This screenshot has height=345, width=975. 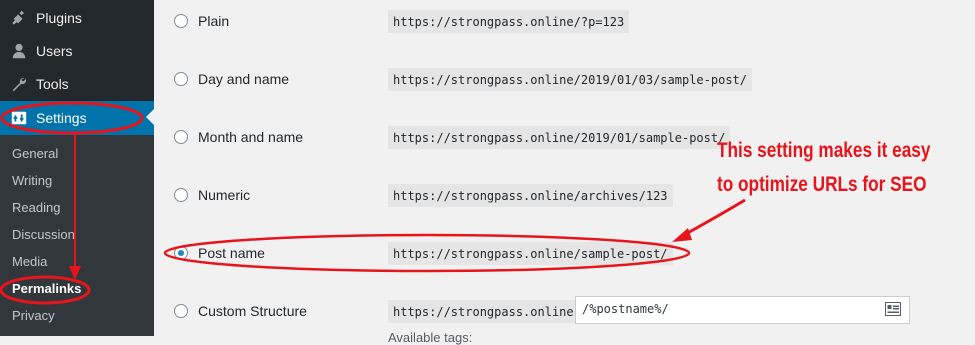 I want to click on sidebar-item-plugins: Plugins, so click(x=77, y=18).